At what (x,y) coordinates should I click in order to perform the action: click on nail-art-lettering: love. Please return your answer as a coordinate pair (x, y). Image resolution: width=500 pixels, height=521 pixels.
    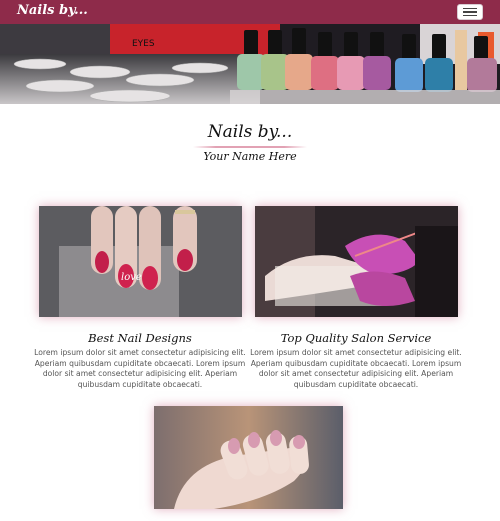
    Looking at the image, I should click on (131, 277).